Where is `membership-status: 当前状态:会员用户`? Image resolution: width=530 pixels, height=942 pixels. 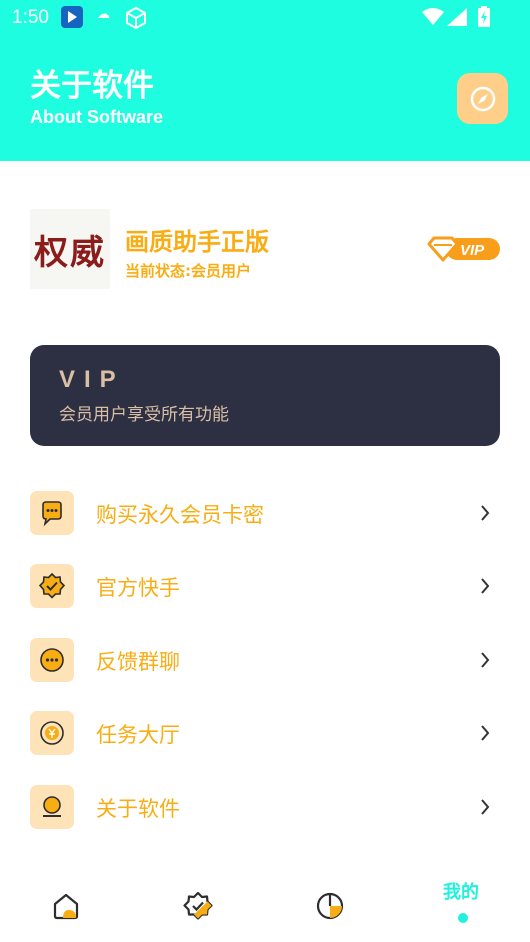
membership-status: 当前状态:会员用户 is located at coordinates (188, 270).